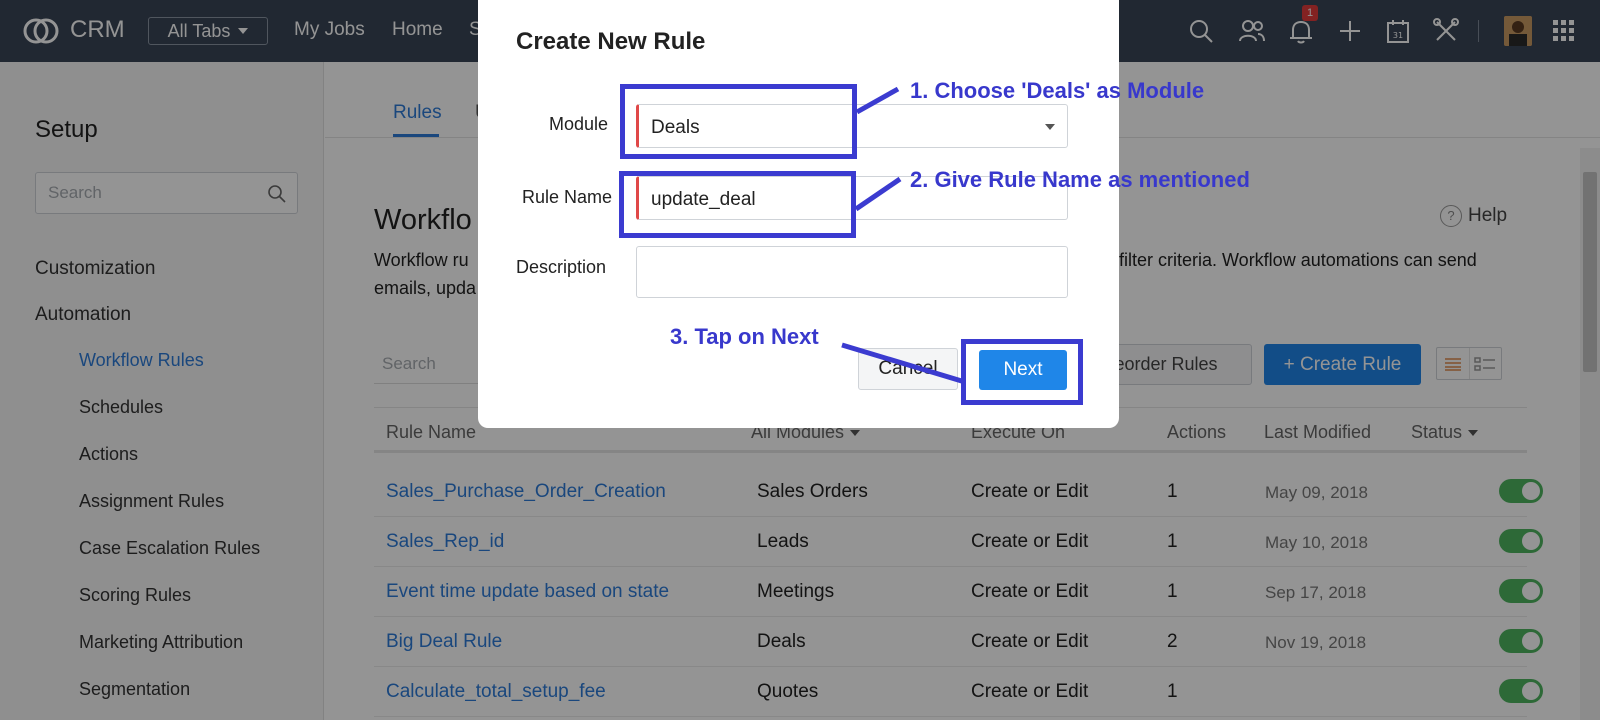  What do you see at coordinates (852, 272) in the screenshot?
I see `description-input` at bounding box center [852, 272].